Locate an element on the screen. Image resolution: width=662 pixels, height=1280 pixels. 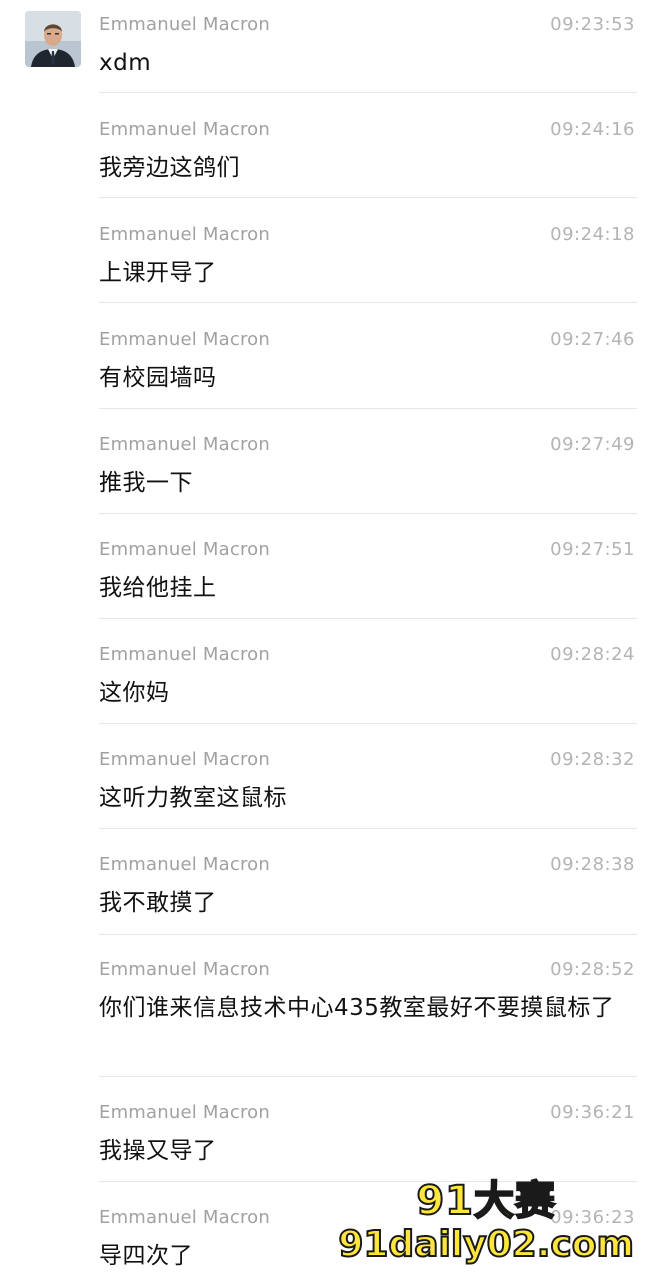
message-text: 这你妈 is located at coordinates (134, 693).